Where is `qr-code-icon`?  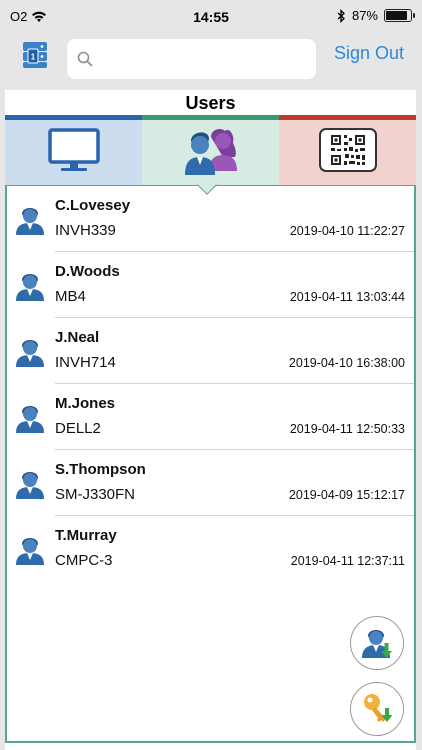 qr-code-icon is located at coordinates (347, 150).